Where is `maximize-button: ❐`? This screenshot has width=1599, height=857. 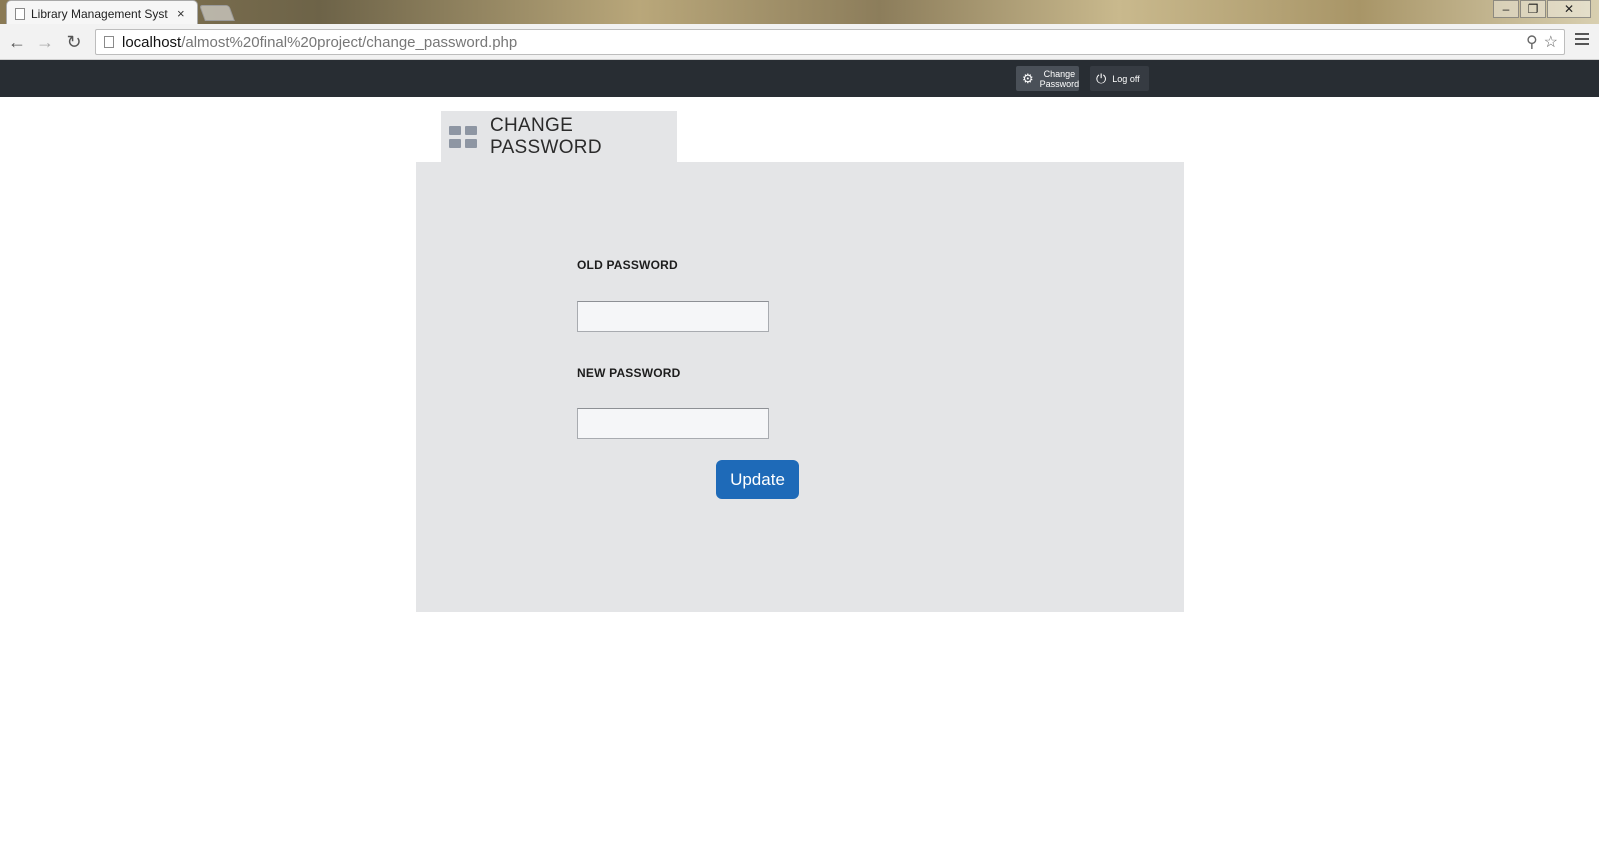
maximize-button: ❐ is located at coordinates (1533, 9).